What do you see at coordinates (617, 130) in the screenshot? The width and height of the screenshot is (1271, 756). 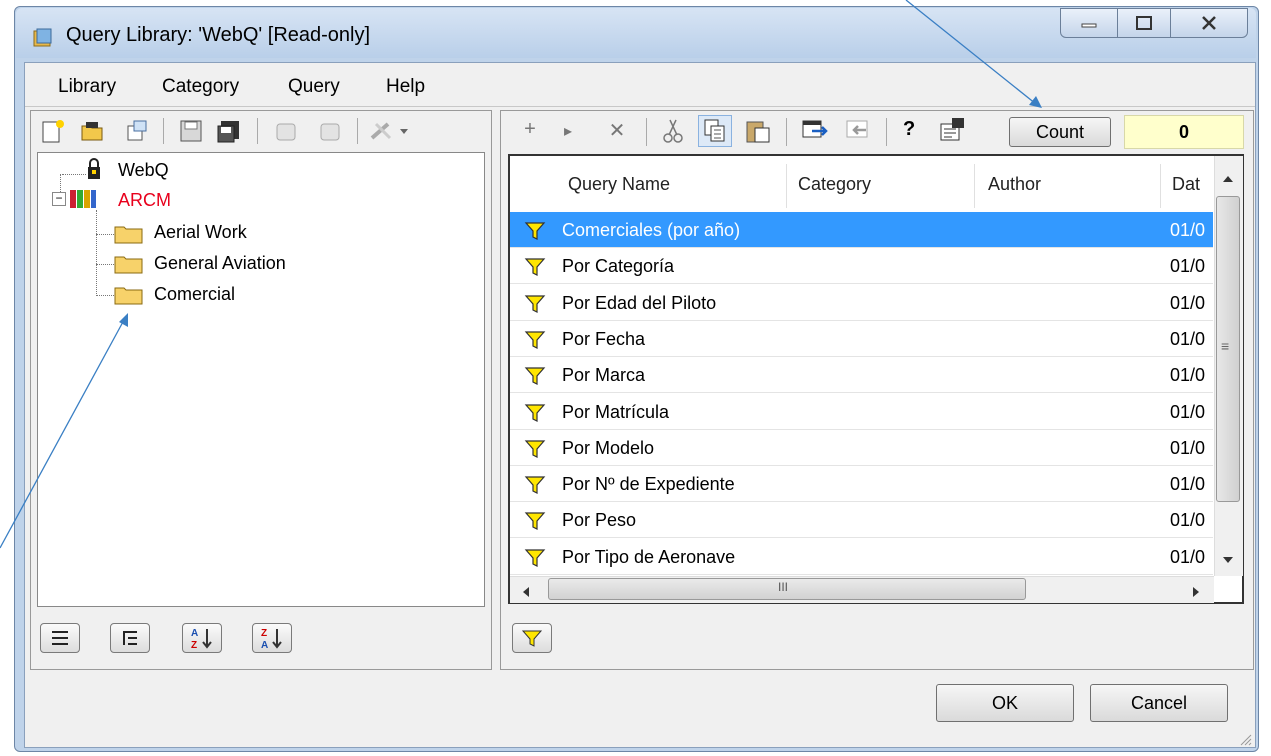 I see `delete-query-icon: ✕` at bounding box center [617, 130].